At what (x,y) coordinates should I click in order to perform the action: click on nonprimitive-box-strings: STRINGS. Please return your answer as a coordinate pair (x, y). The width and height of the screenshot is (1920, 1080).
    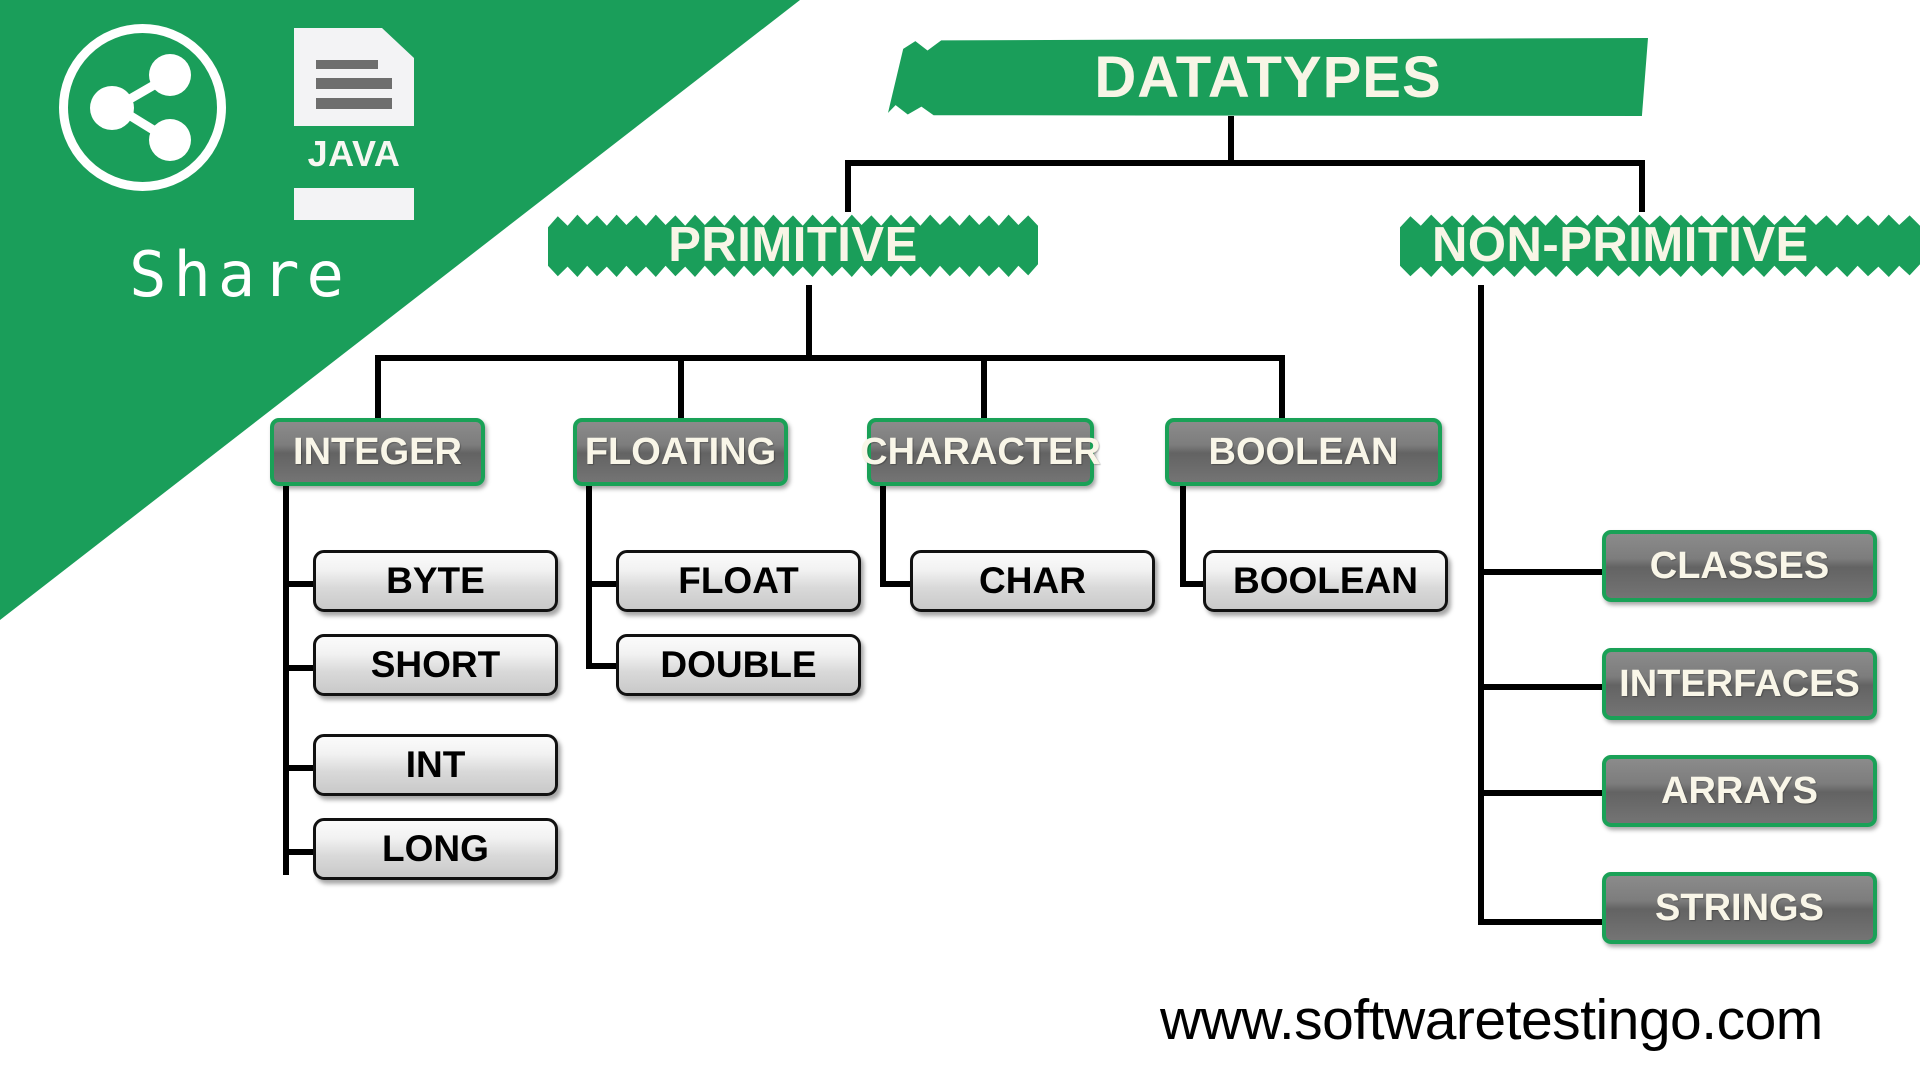
    Looking at the image, I should click on (1739, 908).